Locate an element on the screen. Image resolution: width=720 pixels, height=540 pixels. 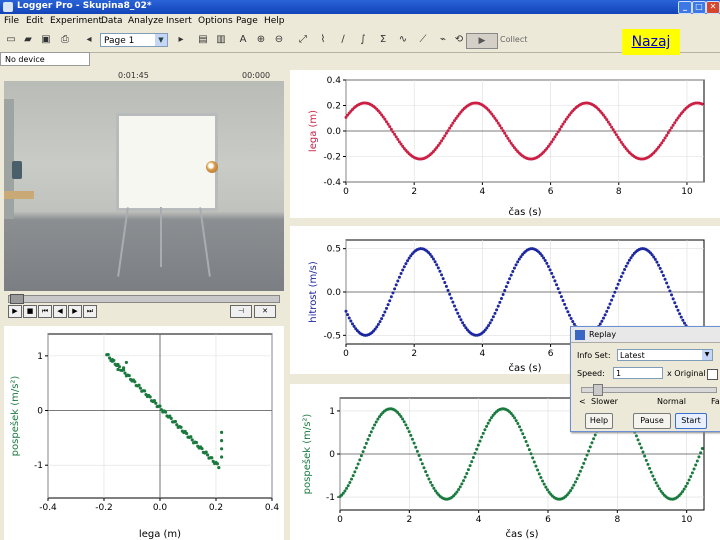
video-slider-thumb is located at coordinates (17, 299).